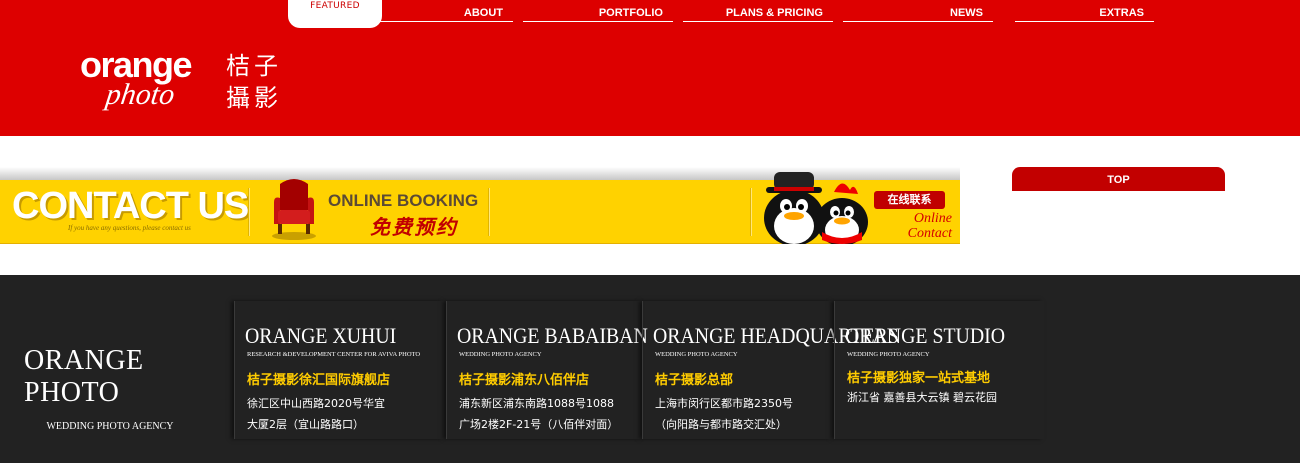  I want to click on logo-chinese: 桔子 攝影, so click(258, 82).